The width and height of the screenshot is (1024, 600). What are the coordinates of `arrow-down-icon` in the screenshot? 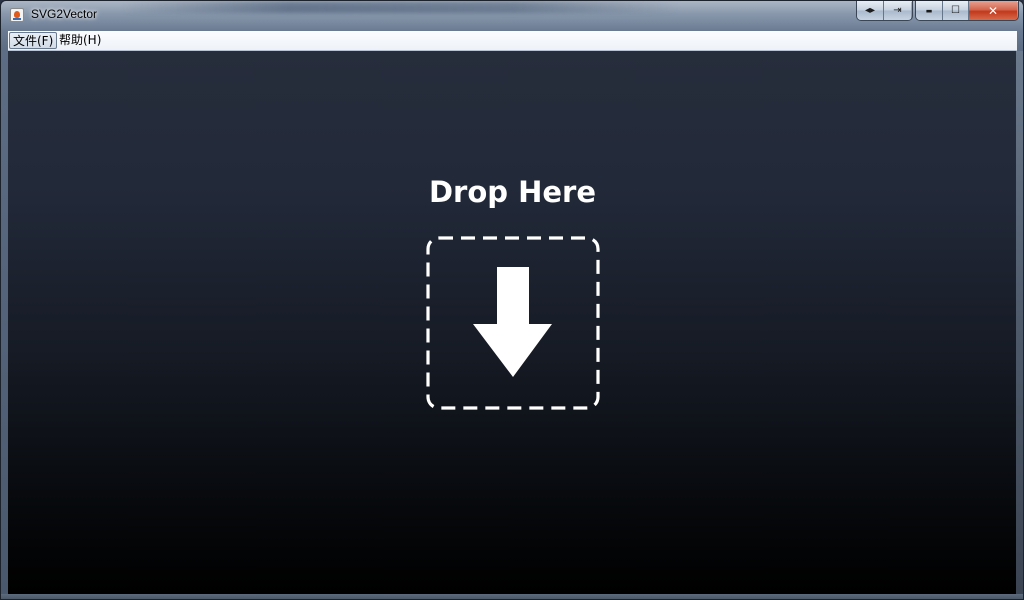 It's located at (513, 323).